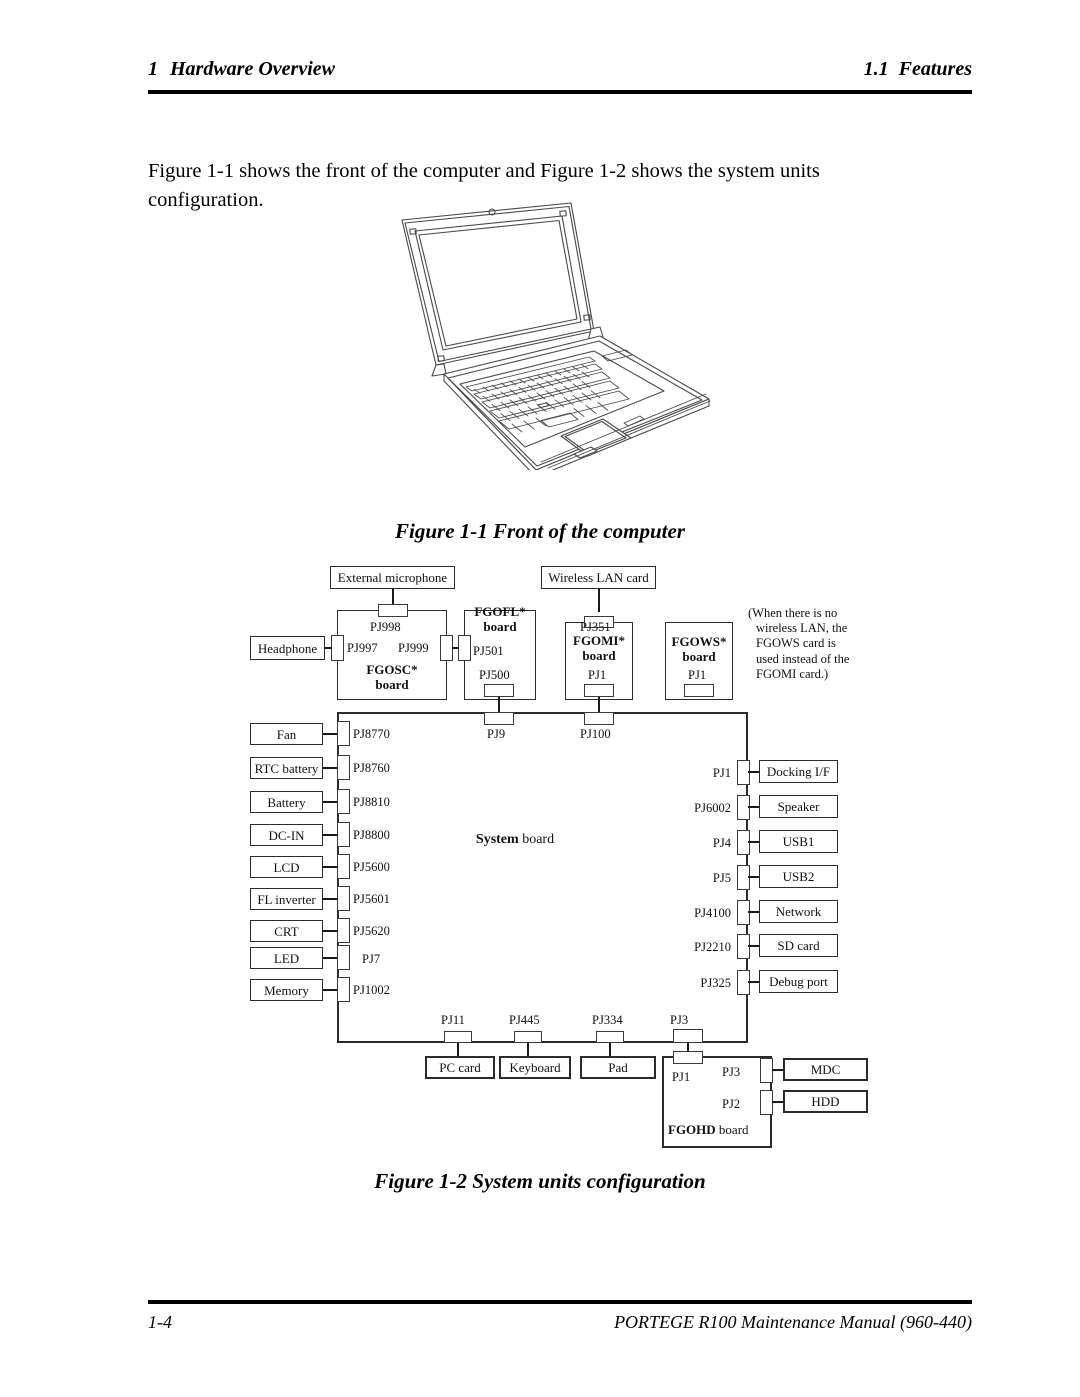 This screenshot has width=1080, height=1397. I want to click on label-fgomi-pj351: PJ351, so click(595, 627).